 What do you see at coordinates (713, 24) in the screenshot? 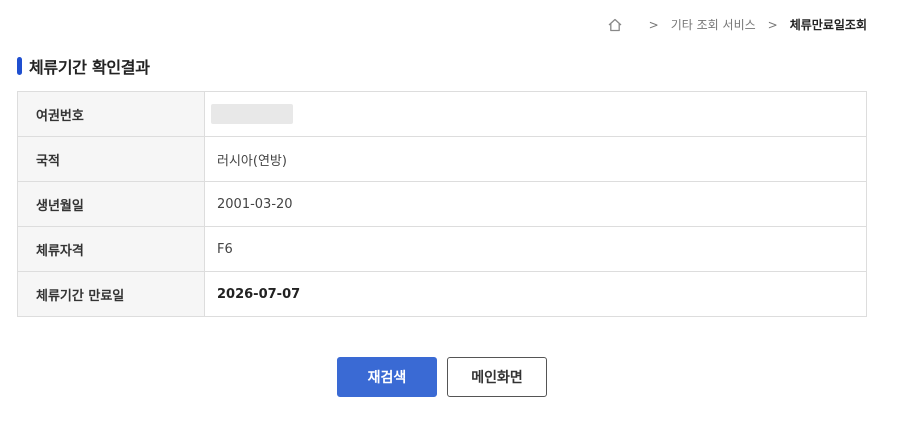
I see `breadcrumb-item-other-services: 기타 조회 서비스` at bounding box center [713, 24].